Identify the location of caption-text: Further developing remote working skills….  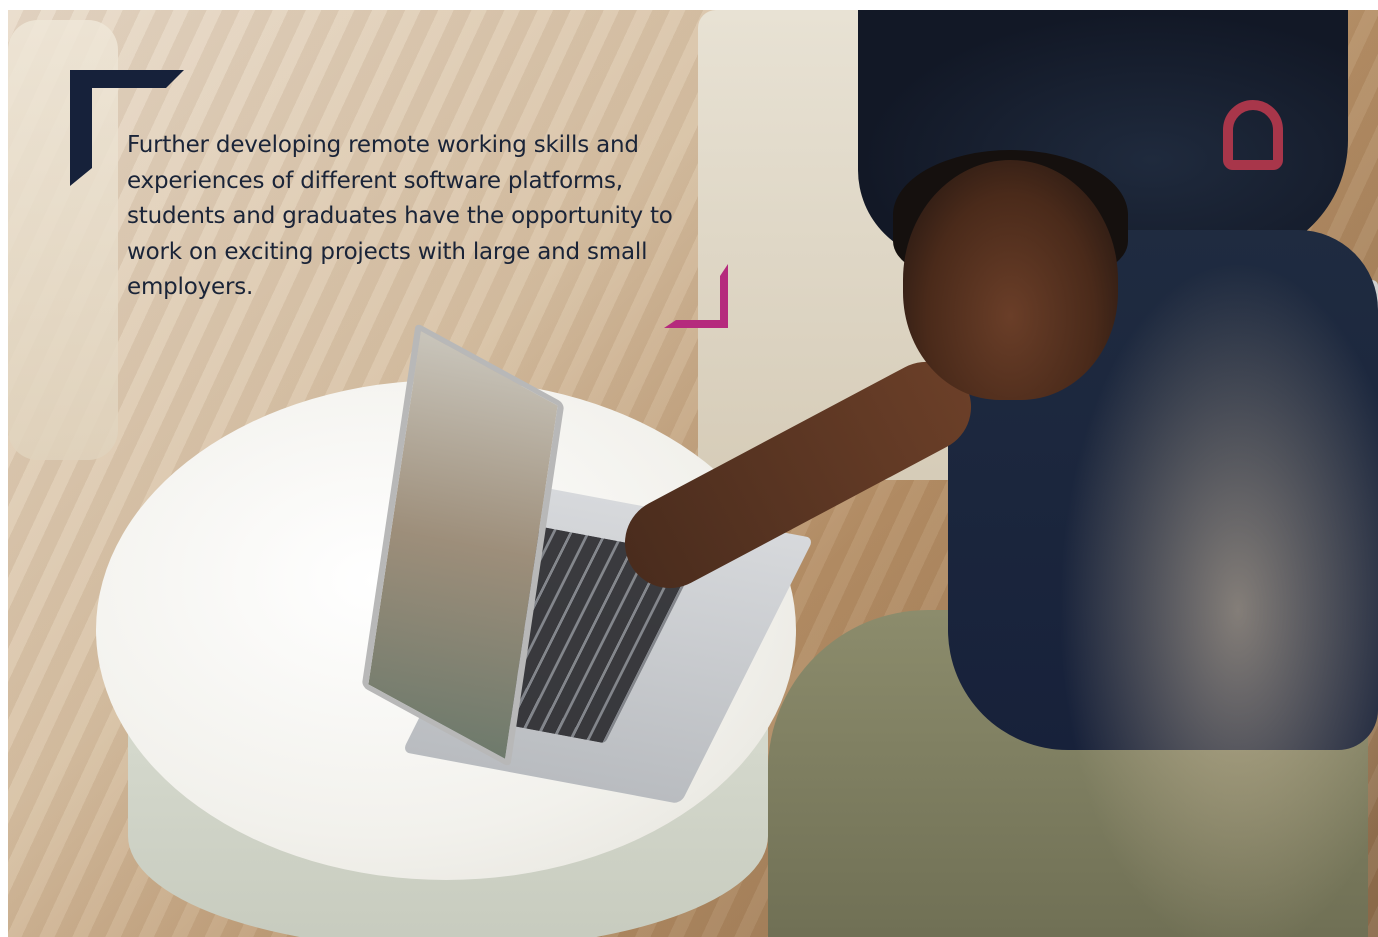
(400, 216).